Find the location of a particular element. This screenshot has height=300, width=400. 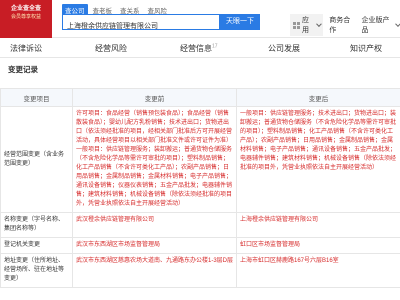

tab-operation: 经营信息17 is located at coordinates (199, 48).